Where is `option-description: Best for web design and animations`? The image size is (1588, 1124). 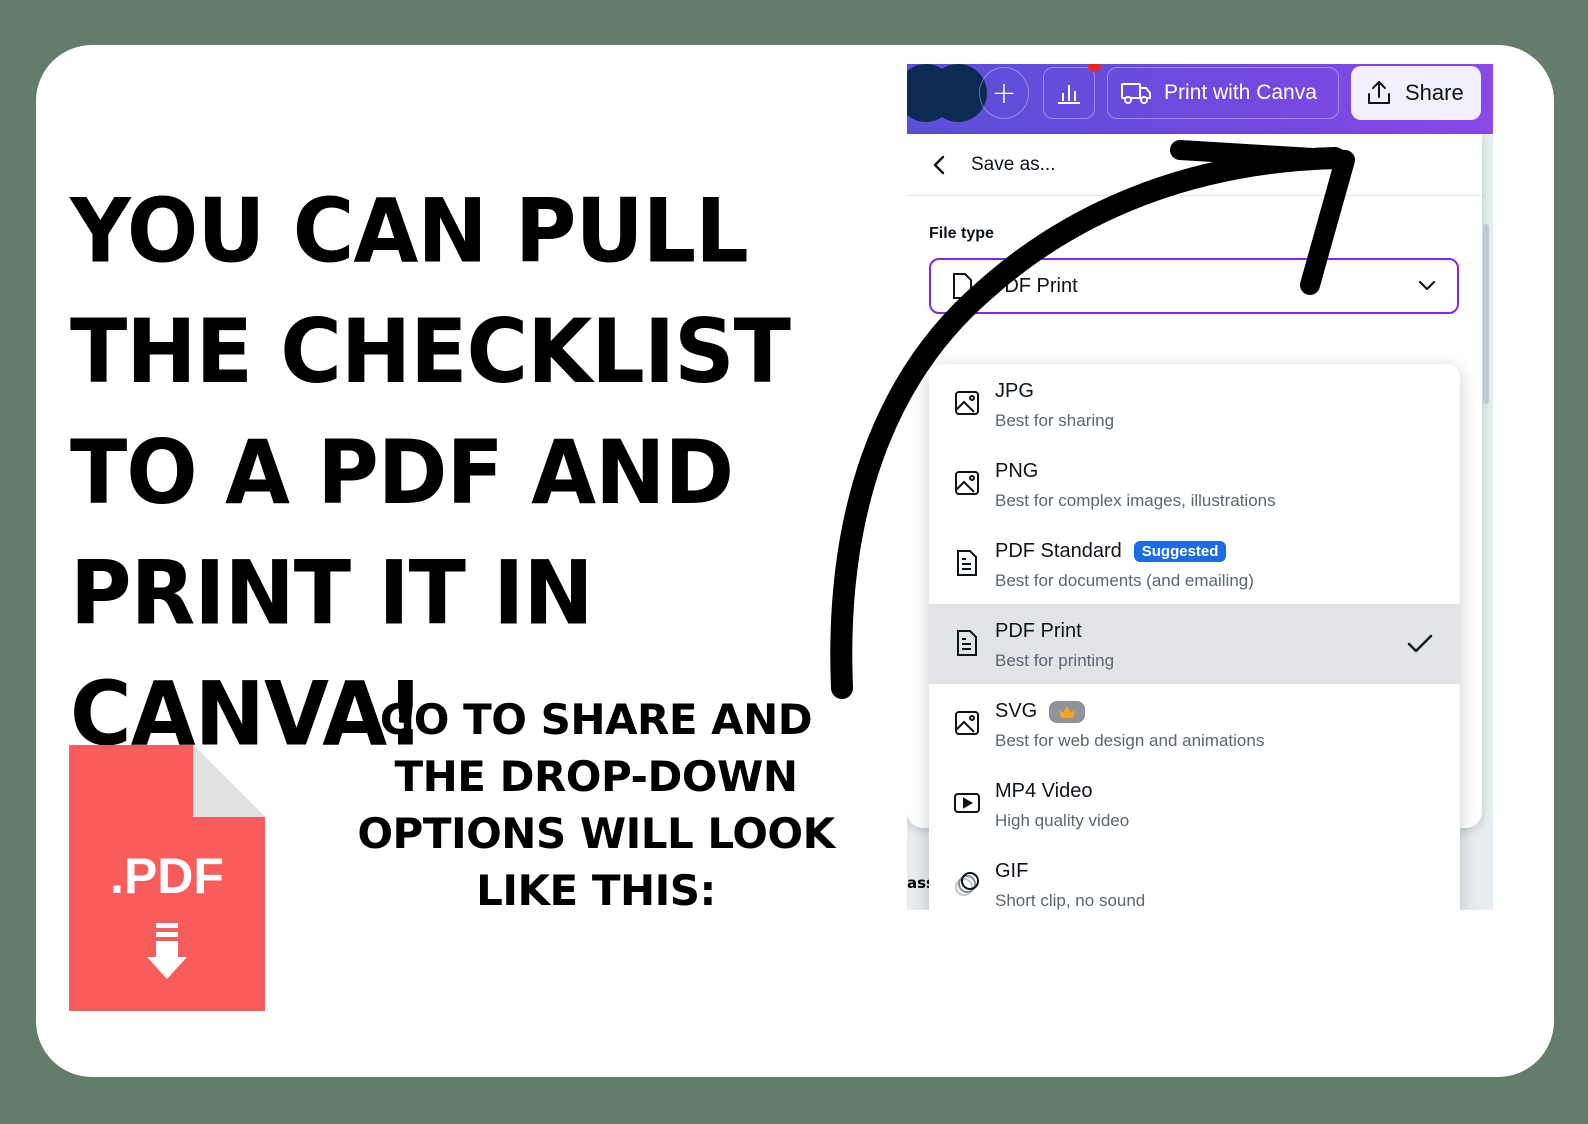
option-description: Best for web design and animations is located at coordinates (1130, 740).